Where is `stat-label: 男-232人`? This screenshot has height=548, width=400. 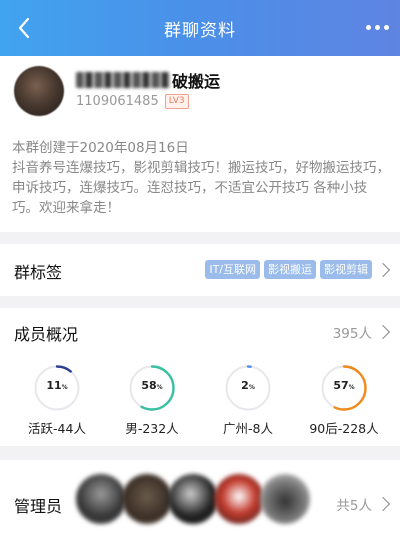 stat-label: 男-232人 is located at coordinates (152, 428).